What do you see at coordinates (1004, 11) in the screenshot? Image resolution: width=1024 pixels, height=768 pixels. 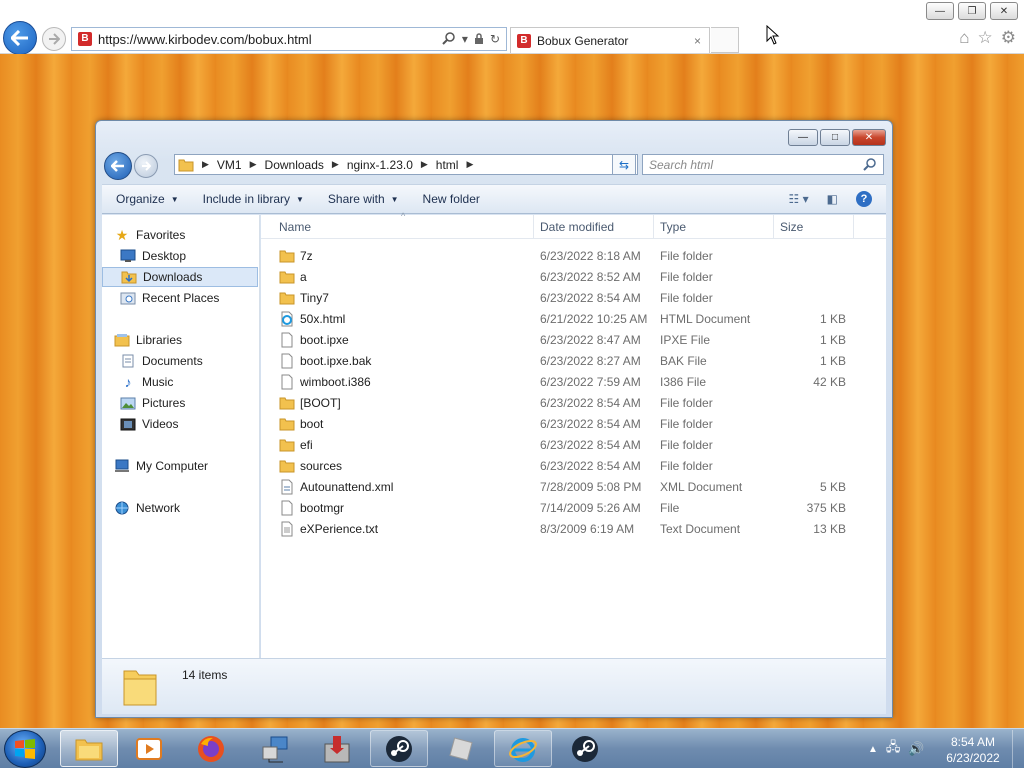 I see `close-button: ✕` at bounding box center [1004, 11].